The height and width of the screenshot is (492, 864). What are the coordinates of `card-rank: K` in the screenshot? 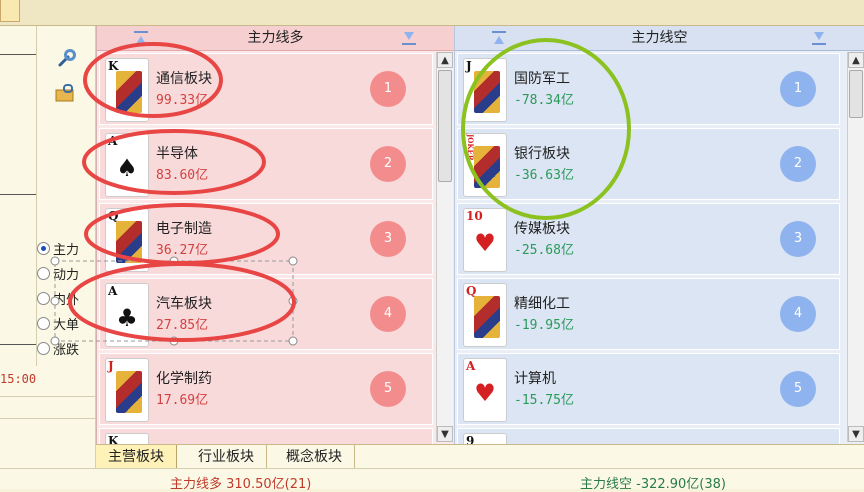 It's located at (113, 439).